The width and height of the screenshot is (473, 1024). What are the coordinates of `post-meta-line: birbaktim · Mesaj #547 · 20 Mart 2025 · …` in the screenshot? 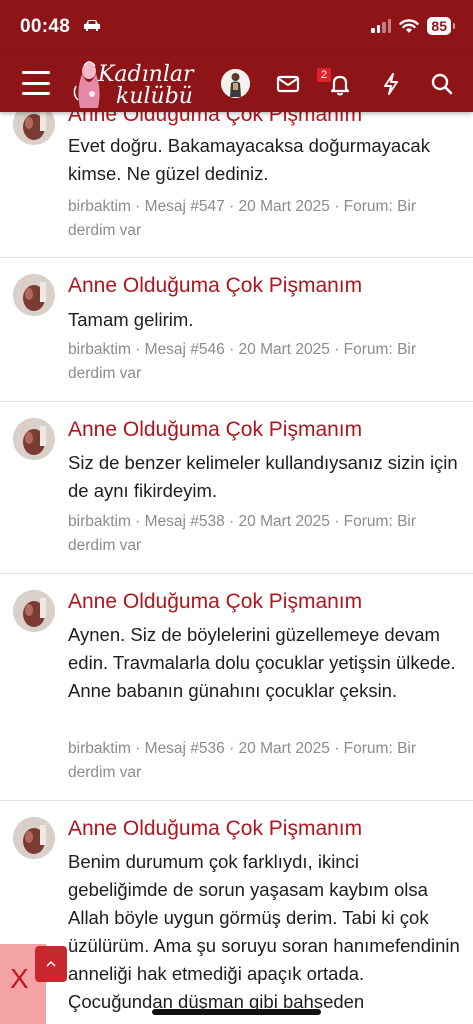 It's located at (242, 206).